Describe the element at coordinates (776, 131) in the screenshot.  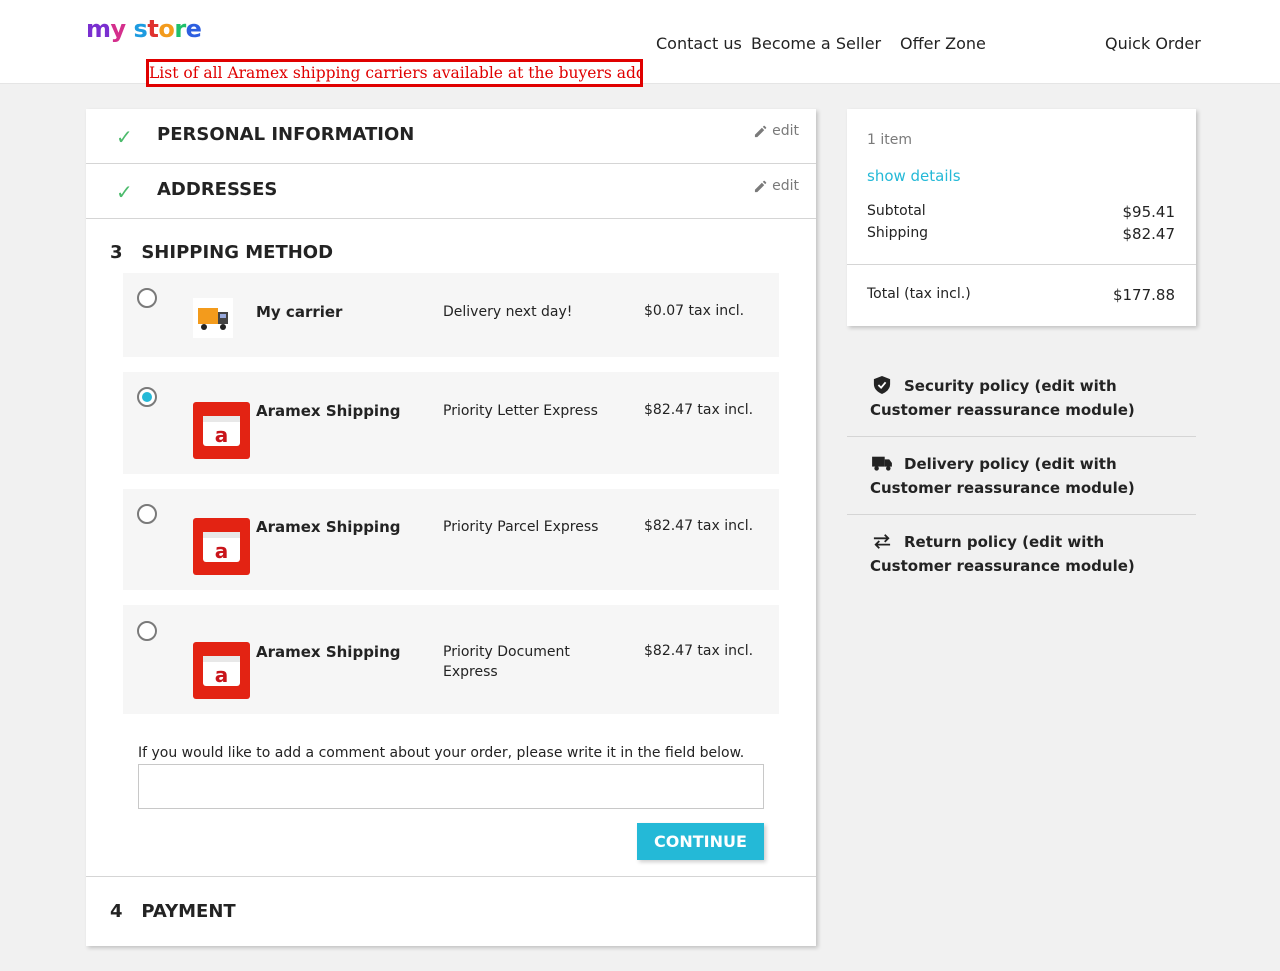
I see `edit-personal-button: edit` at that location.